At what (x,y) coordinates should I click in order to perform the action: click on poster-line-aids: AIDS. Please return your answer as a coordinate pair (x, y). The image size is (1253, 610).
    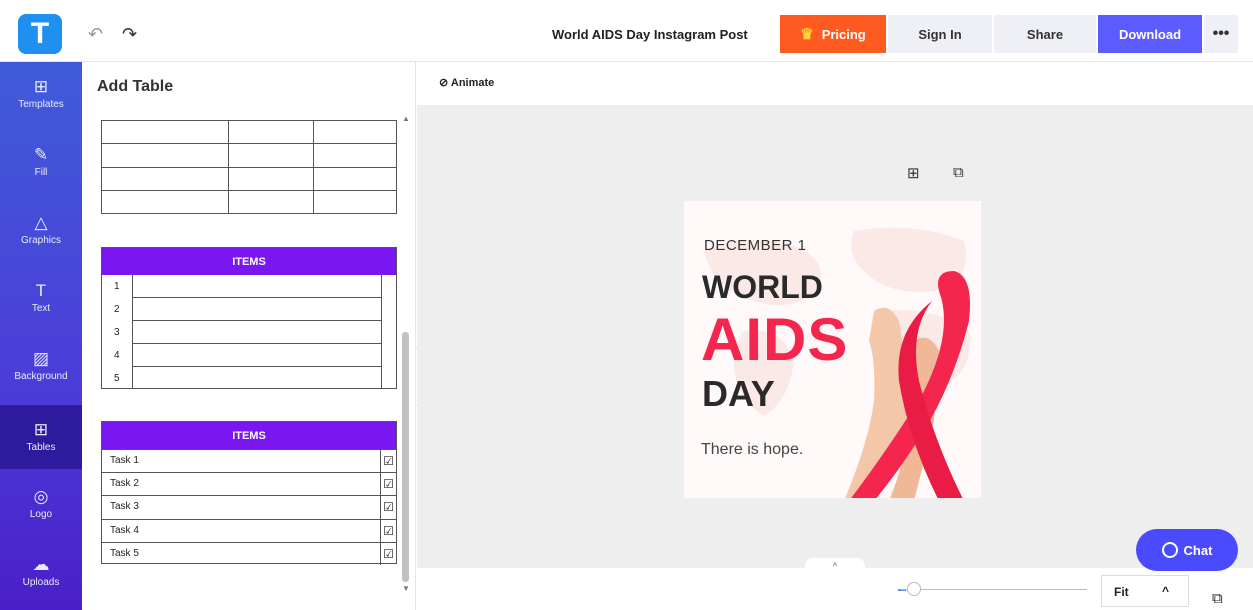
    Looking at the image, I should click on (774, 339).